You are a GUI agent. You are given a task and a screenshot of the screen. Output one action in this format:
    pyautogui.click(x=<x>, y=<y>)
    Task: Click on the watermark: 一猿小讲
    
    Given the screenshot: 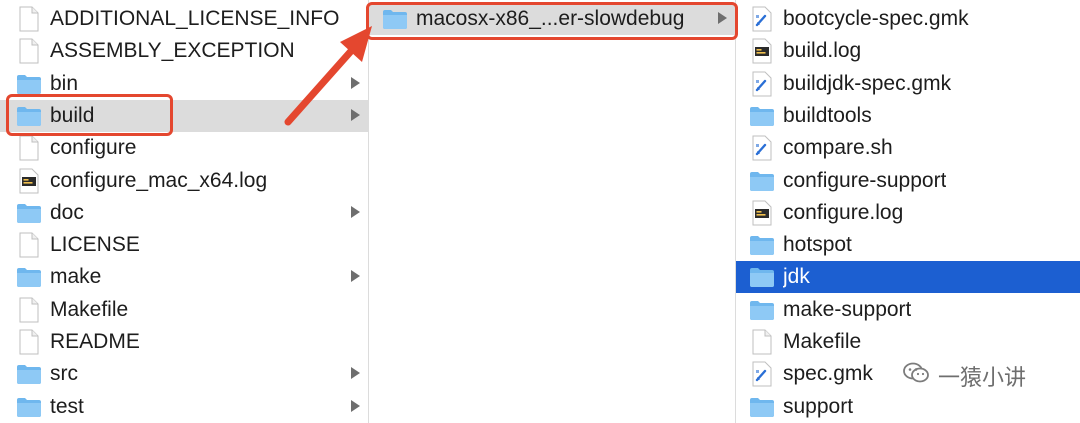 What is the action you would take?
    pyautogui.click(x=964, y=376)
    